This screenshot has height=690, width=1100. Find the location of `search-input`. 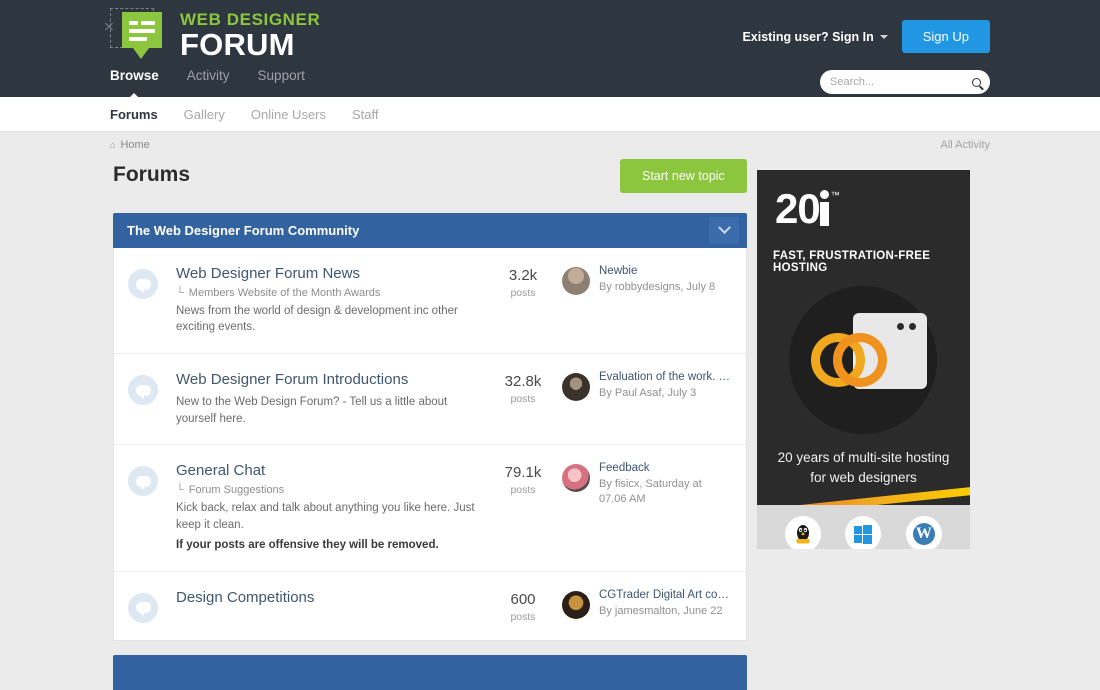

search-input is located at coordinates (901, 82).